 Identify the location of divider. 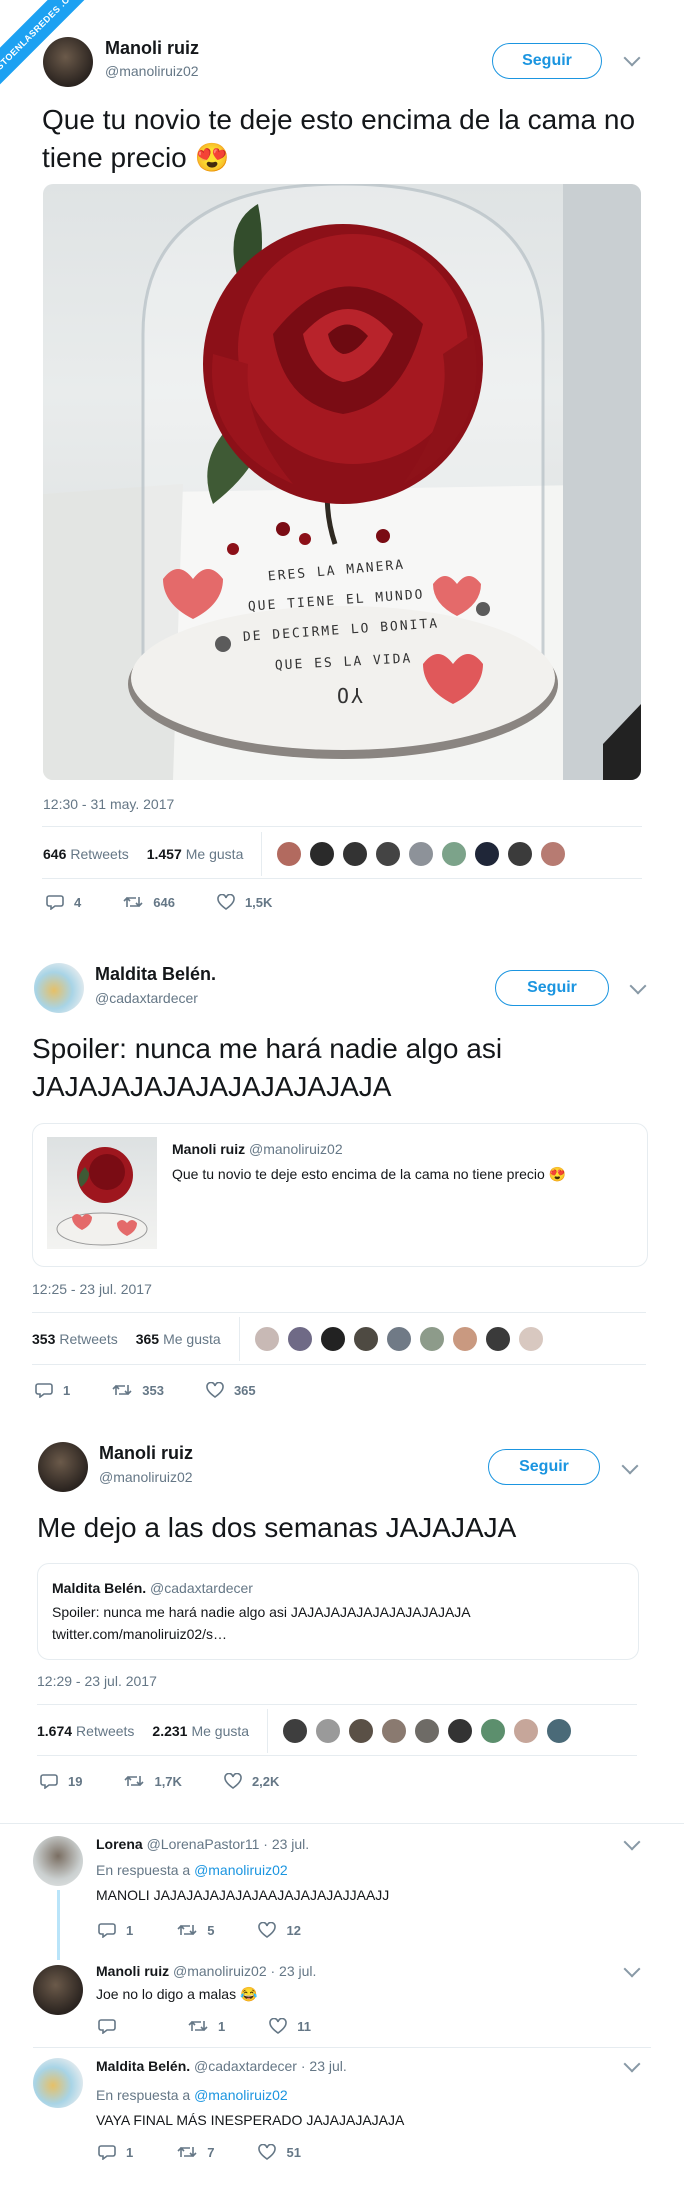
(339, 1364).